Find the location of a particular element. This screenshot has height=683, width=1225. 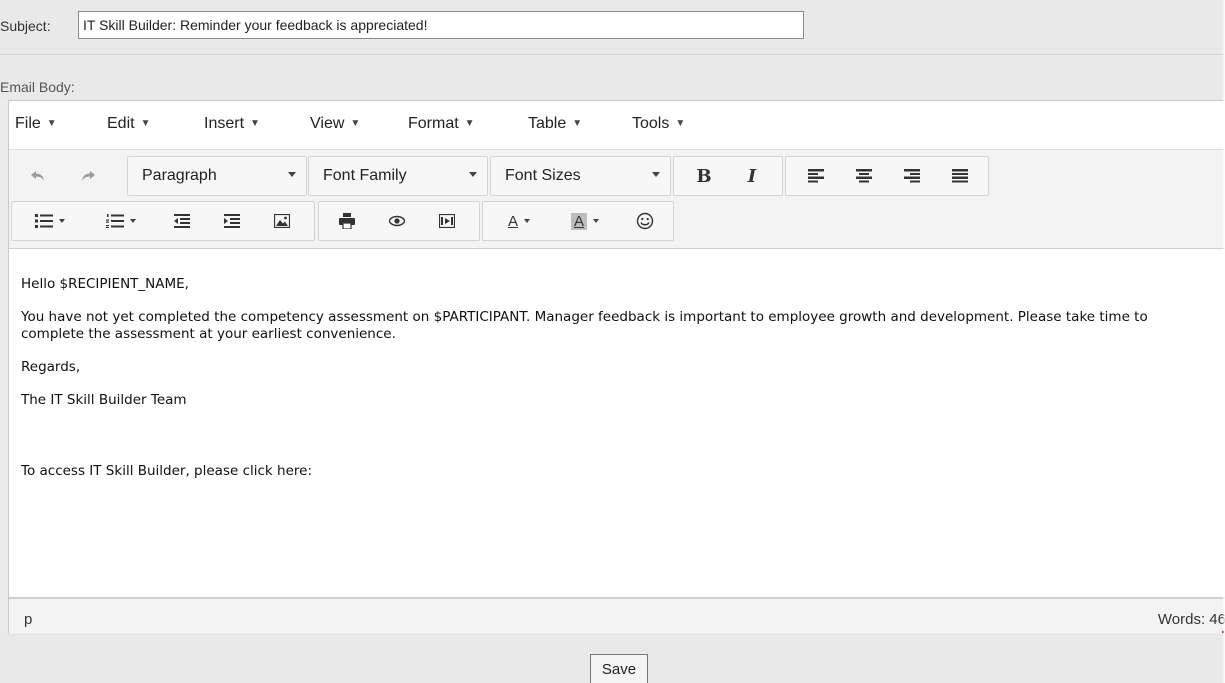

media-icon is located at coordinates (447, 221).